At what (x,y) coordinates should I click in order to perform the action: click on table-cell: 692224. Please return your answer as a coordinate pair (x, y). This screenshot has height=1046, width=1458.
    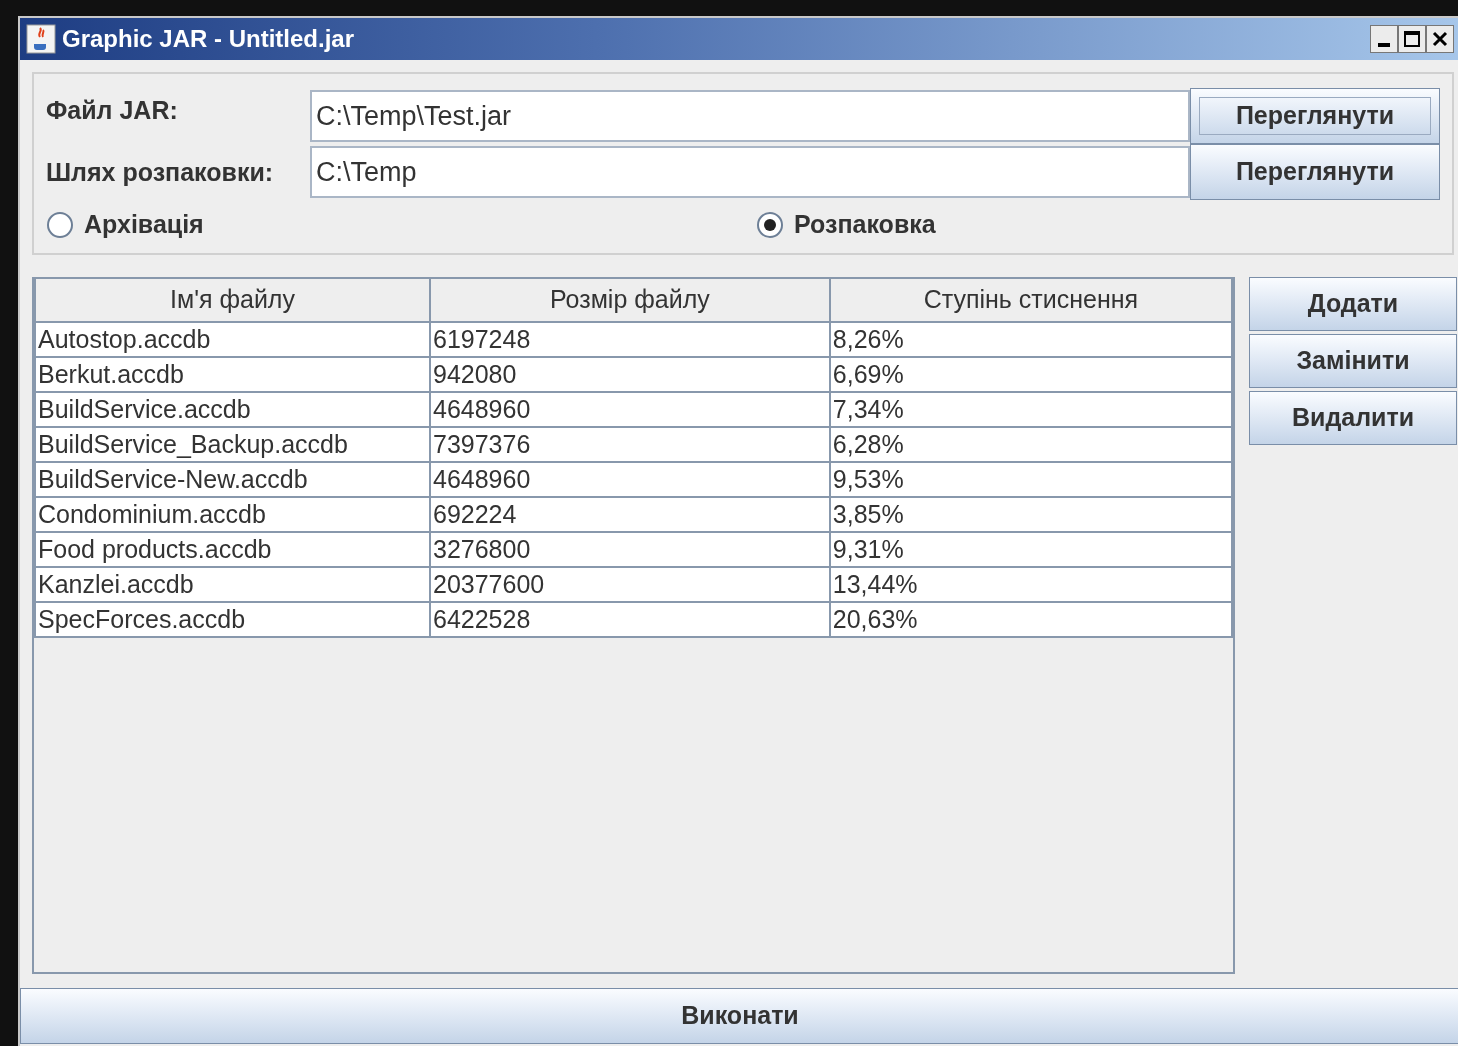
    Looking at the image, I should click on (630, 514).